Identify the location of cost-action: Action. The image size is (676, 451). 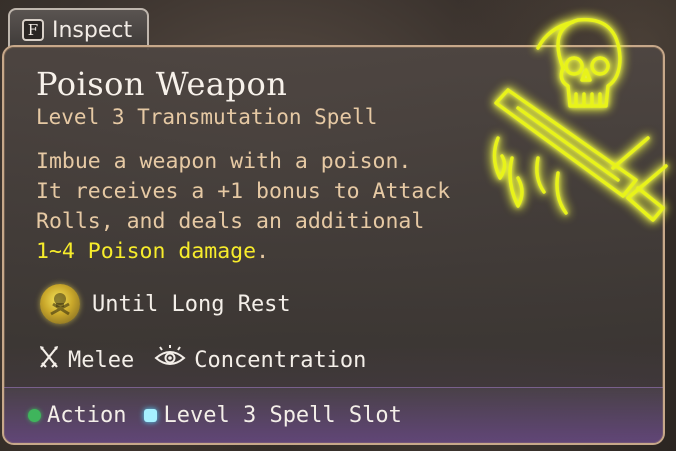
(77, 415).